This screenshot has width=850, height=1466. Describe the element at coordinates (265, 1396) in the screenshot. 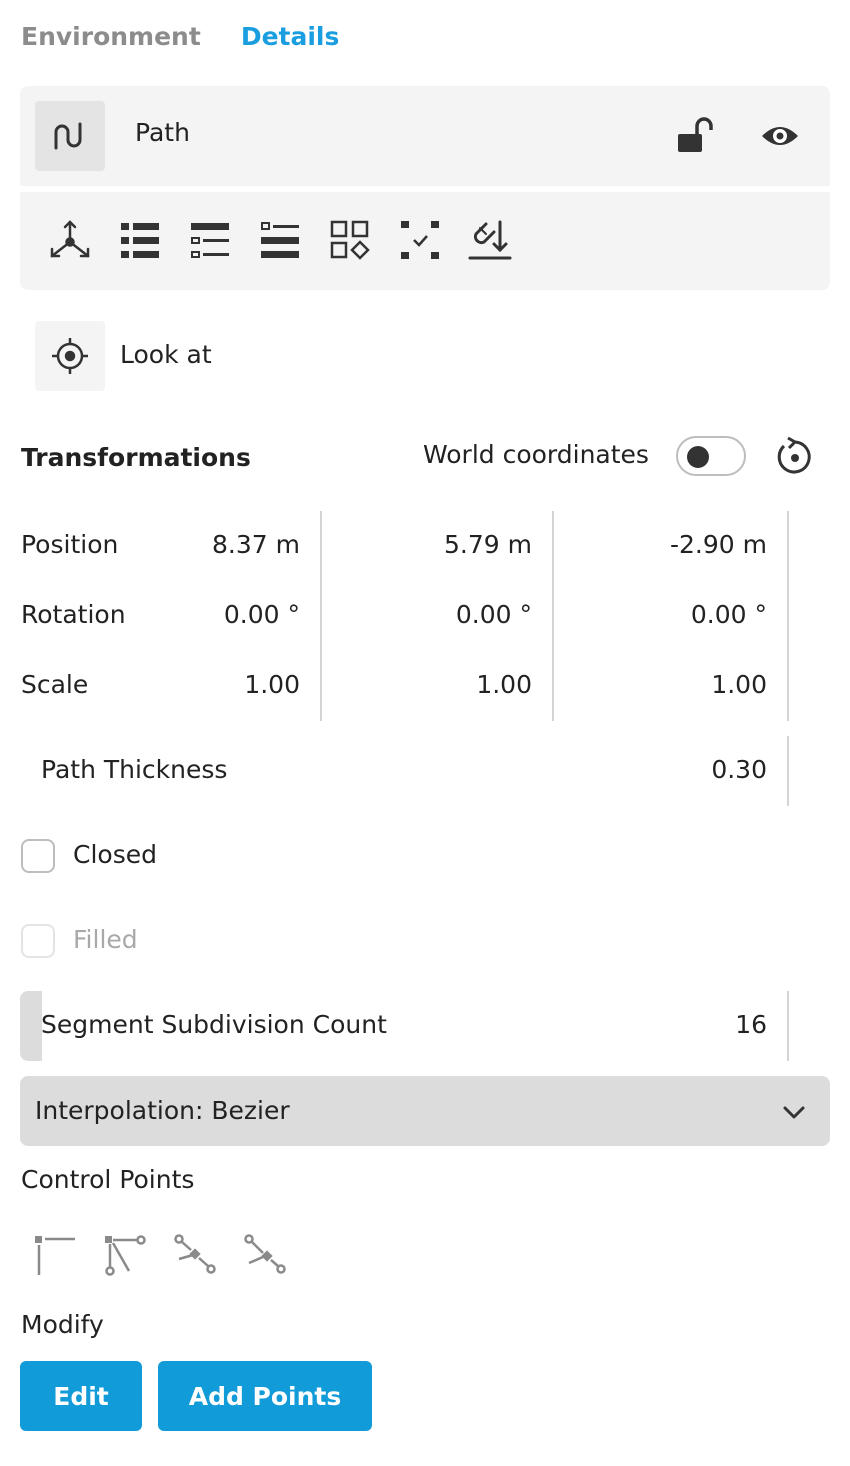

I see `add-points-button: Add Points` at that location.